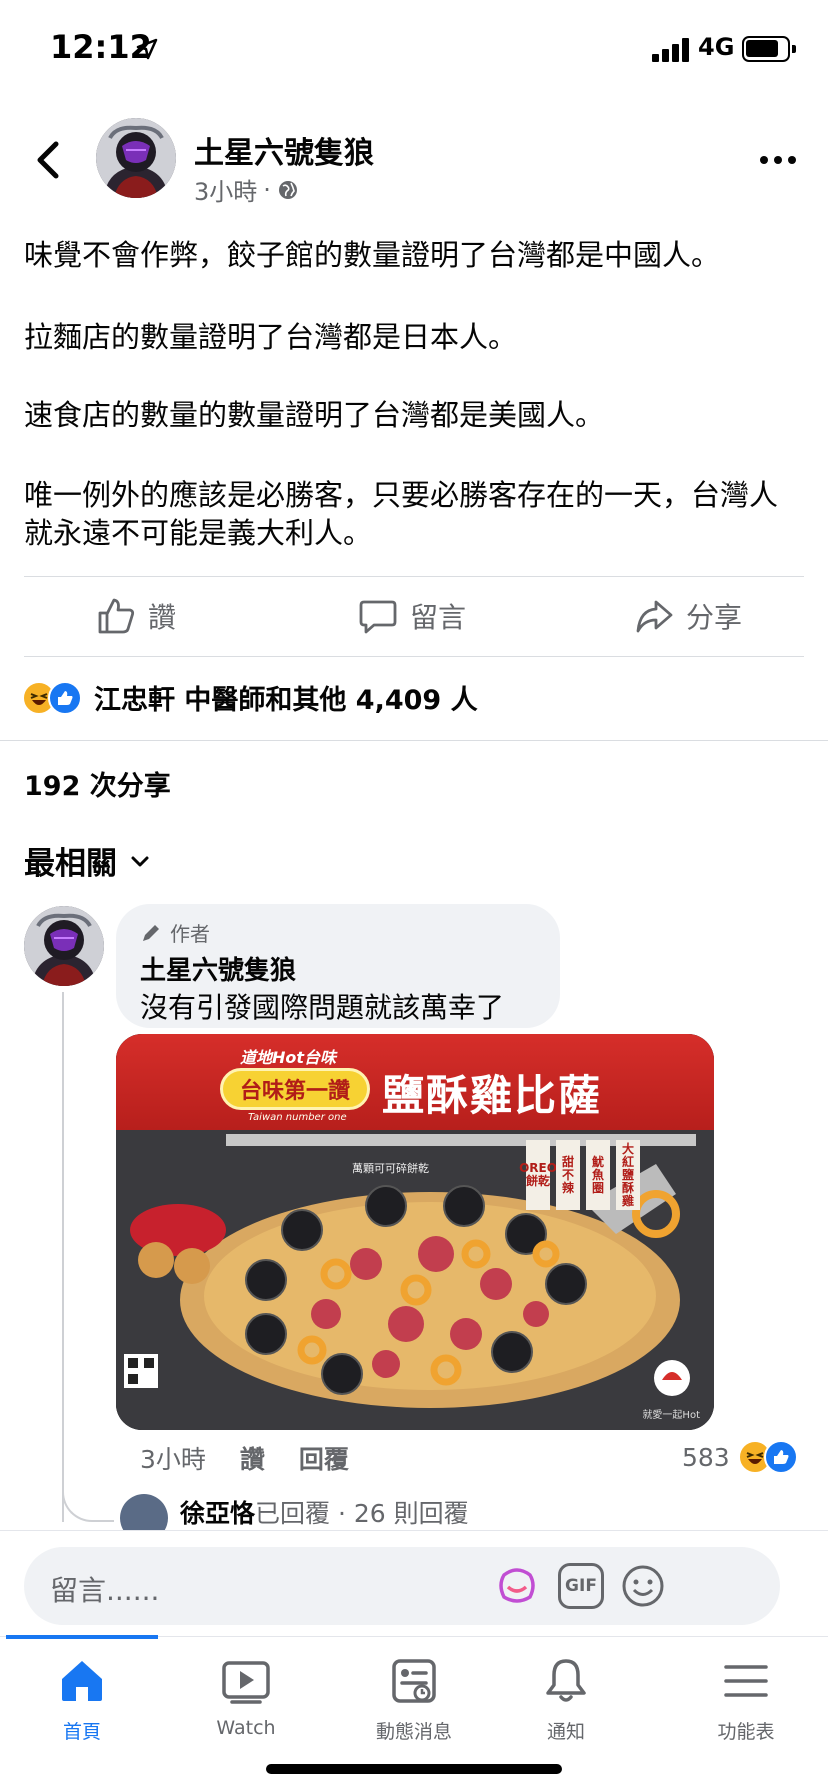  What do you see at coordinates (218, 1513) in the screenshot?
I see `reply-author: 徐亞恪` at bounding box center [218, 1513].